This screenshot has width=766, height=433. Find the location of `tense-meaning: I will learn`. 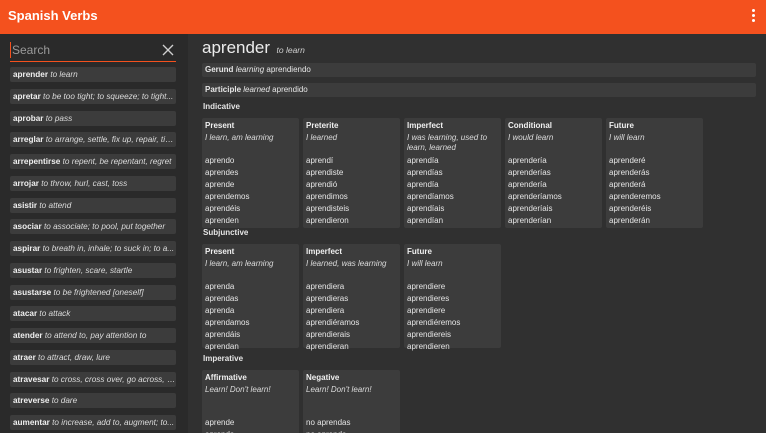

tense-meaning: I will learn is located at coordinates (627, 137).